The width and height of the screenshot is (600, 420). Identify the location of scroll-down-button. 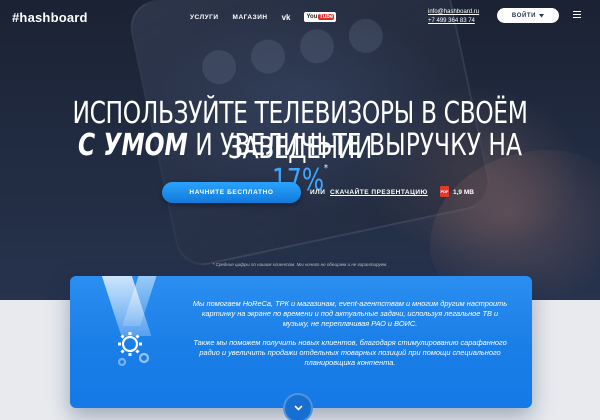
(298, 406).